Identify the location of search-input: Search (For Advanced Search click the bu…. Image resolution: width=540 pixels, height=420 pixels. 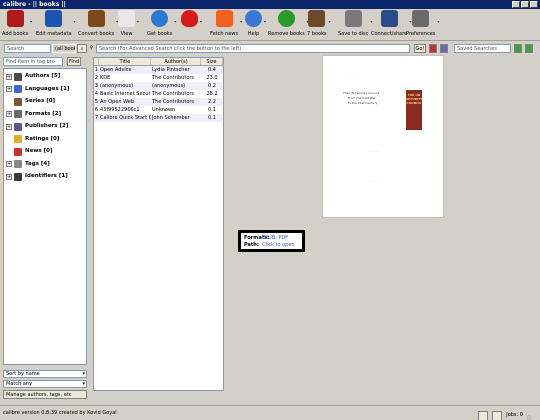
(253, 48).